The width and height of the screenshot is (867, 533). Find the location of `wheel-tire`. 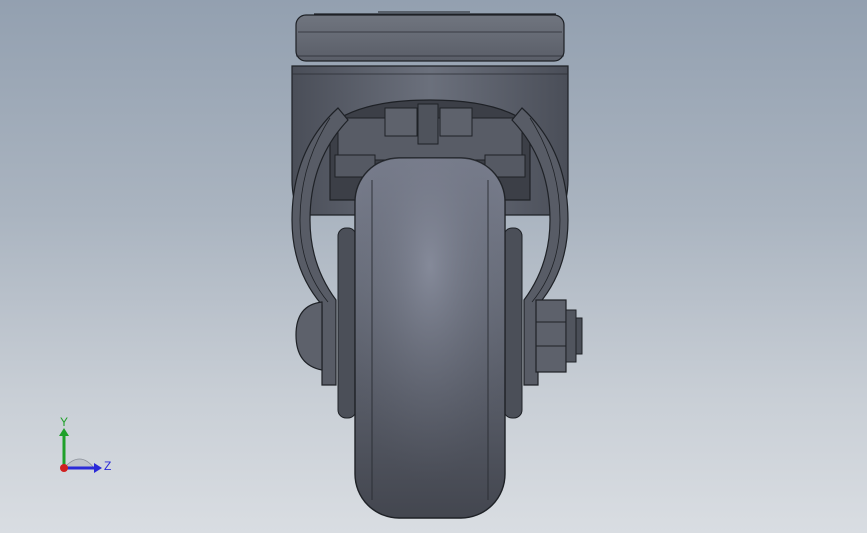

wheel-tire is located at coordinates (430, 338).